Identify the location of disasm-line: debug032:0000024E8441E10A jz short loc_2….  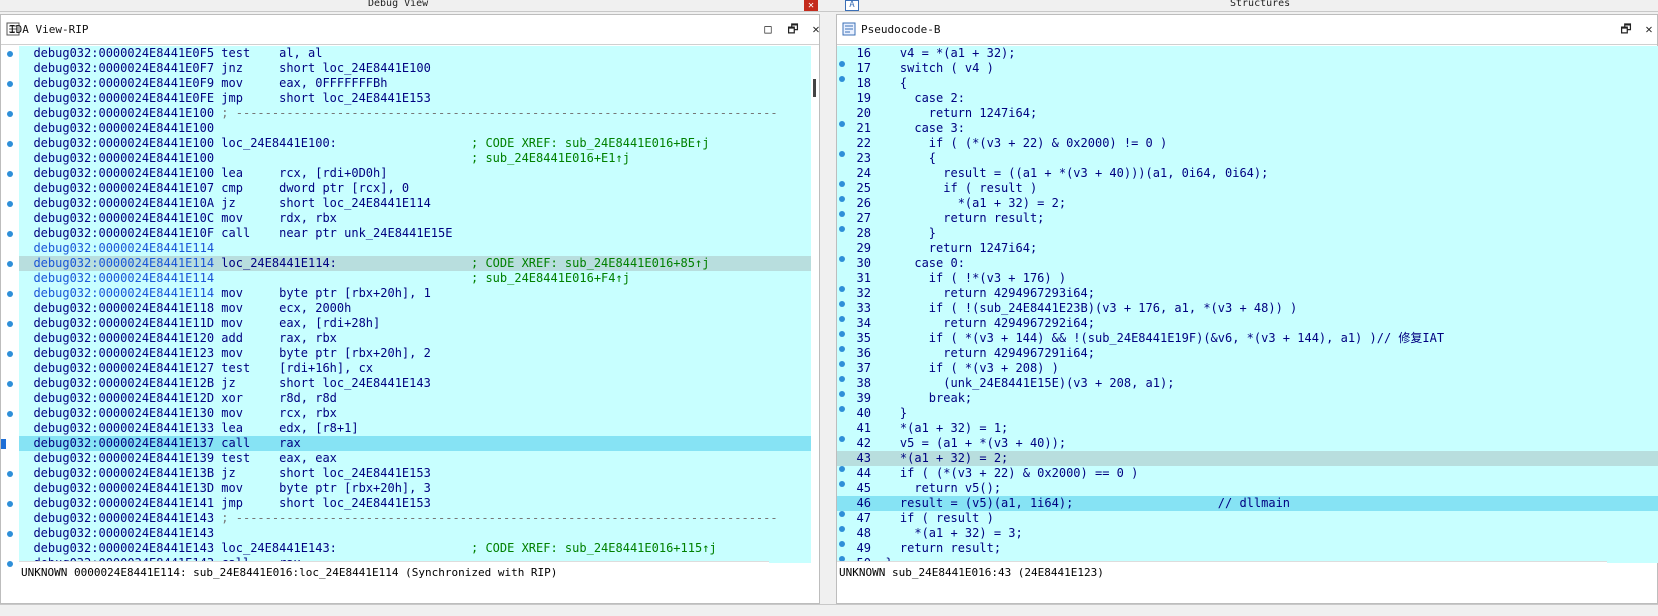
(415, 203).